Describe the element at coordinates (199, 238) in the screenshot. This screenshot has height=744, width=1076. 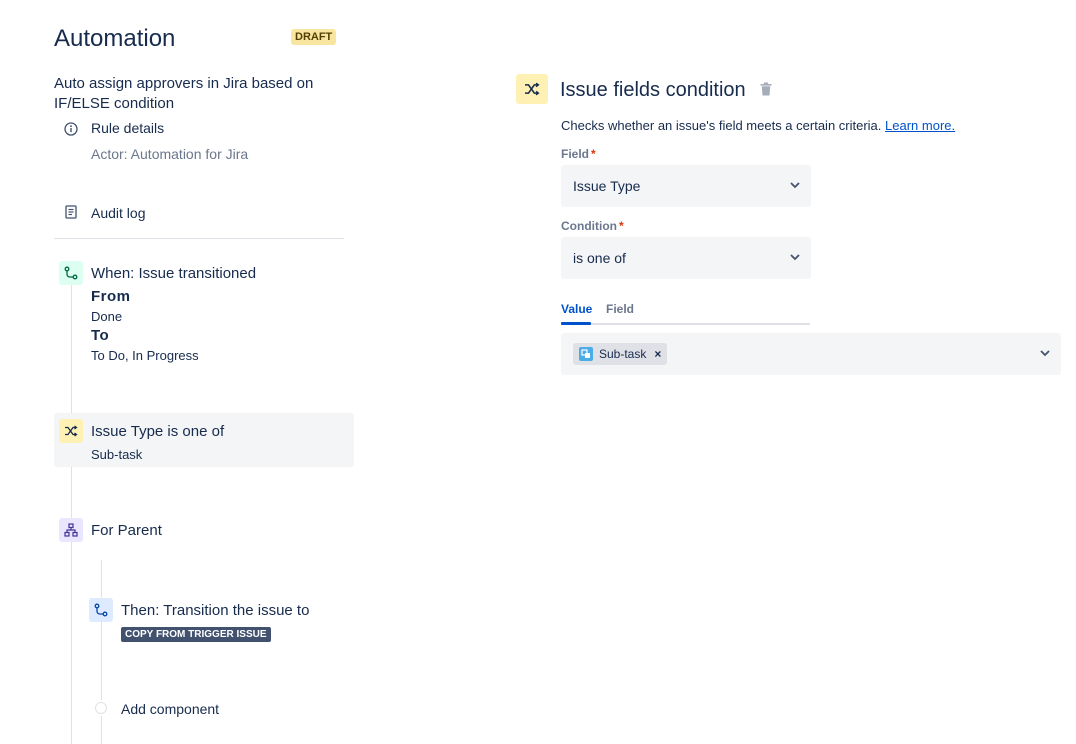
I see `divider` at that location.